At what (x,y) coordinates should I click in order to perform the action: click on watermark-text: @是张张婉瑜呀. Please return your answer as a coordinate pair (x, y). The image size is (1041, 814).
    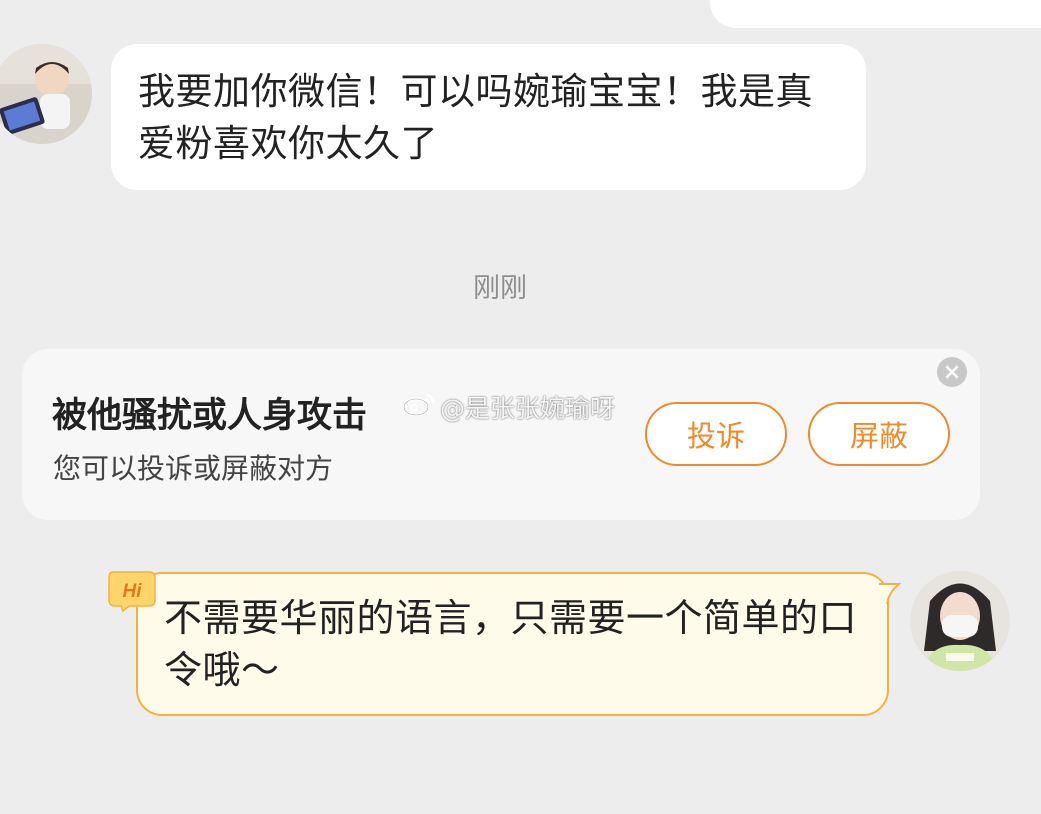
    Looking at the image, I should click on (528, 408).